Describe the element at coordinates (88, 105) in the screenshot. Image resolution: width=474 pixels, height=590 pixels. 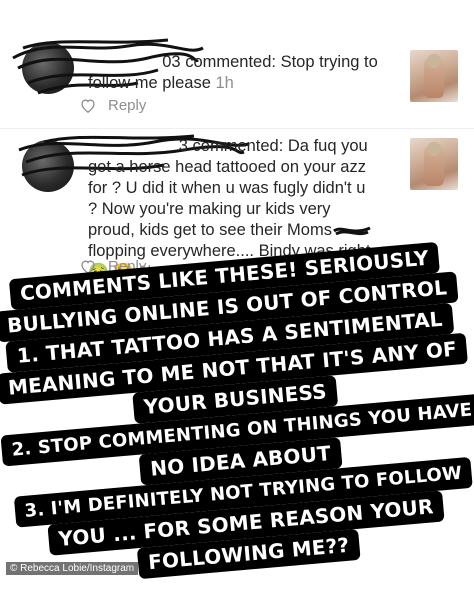
I see `heart-outline-icon` at that location.